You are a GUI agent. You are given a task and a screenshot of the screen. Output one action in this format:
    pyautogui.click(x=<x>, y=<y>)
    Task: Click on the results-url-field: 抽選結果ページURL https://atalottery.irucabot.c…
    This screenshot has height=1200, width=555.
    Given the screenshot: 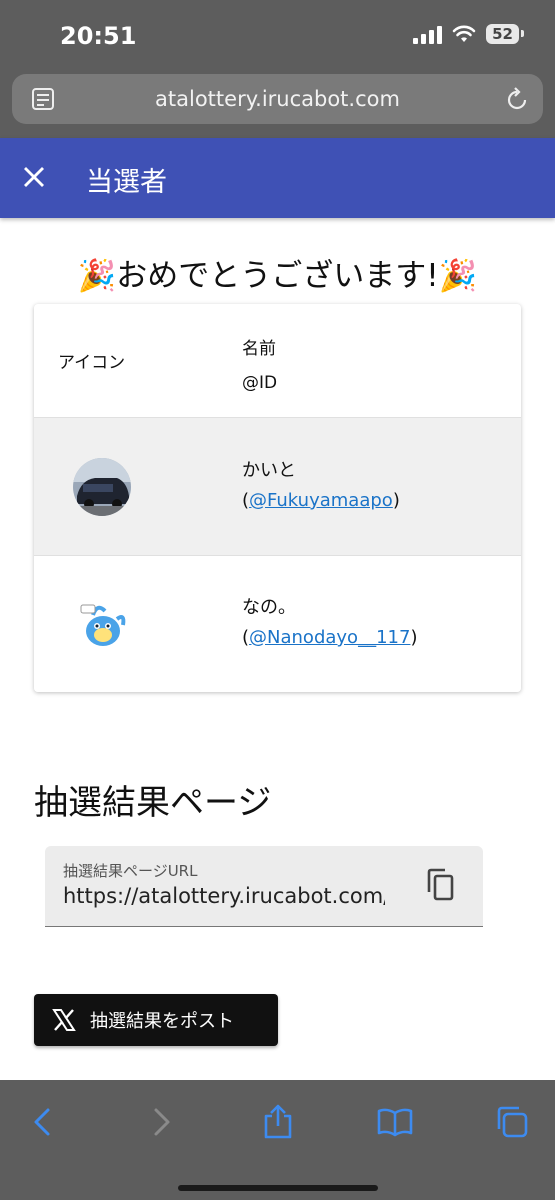 What is the action you would take?
    pyautogui.click(x=264, y=886)
    